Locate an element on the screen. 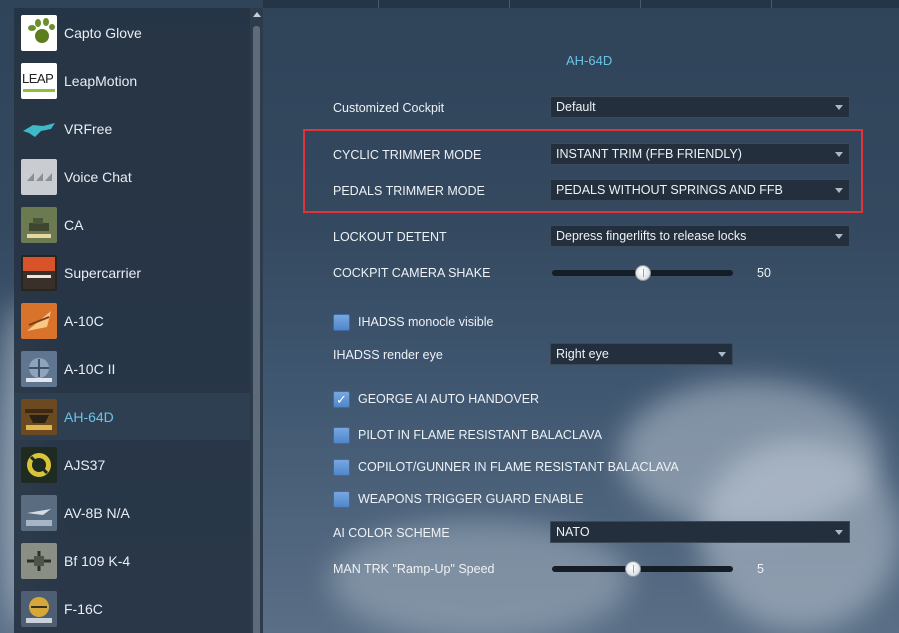 Image resolution: width=899 pixels, height=633 pixels. a10c-icon is located at coordinates (39, 320).